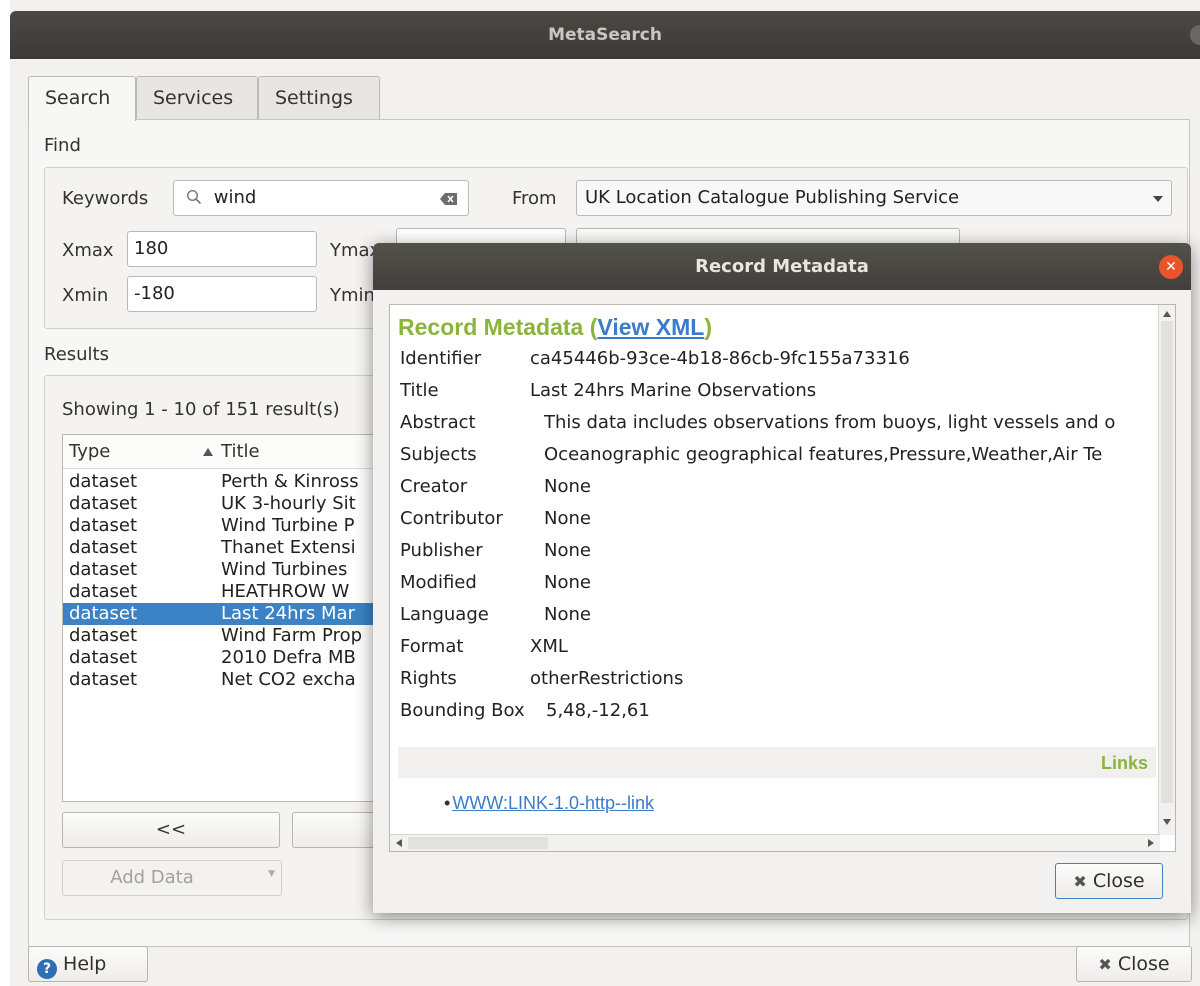 The width and height of the screenshot is (1200, 986). Describe the element at coordinates (777, 762) in the screenshot. I see `links-section-header: Links` at that location.